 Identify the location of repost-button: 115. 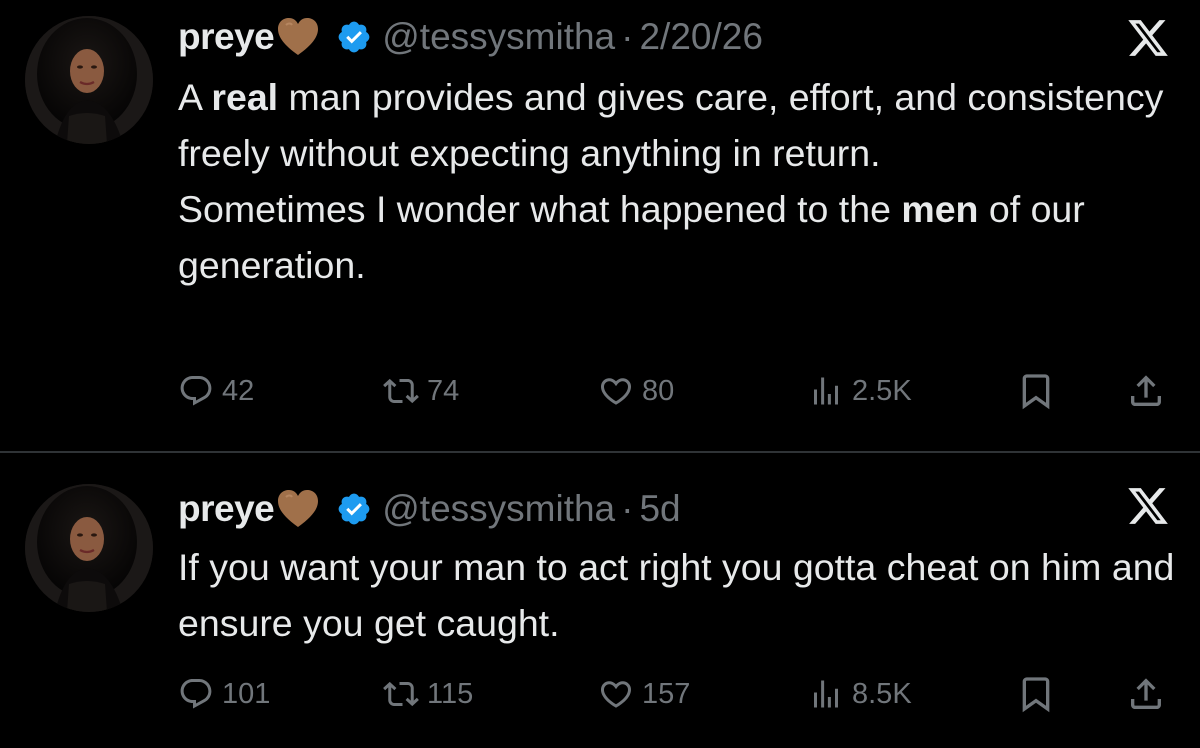
(428, 694).